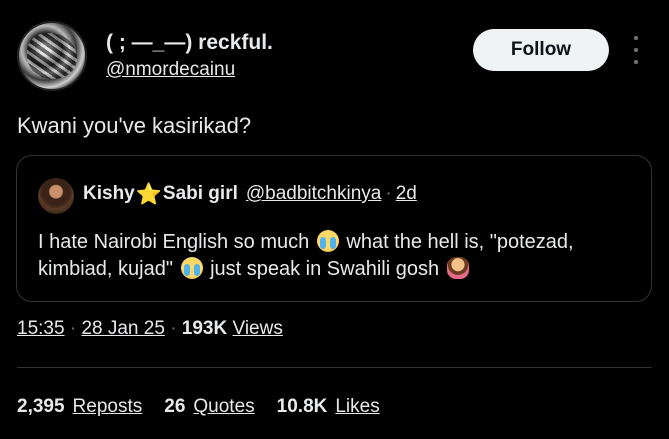 Image resolution: width=669 pixels, height=439 pixels. I want to click on quoted-header: Kishy ⭐ Sabi girl @badbitchkinya · 2d, so click(250, 194).